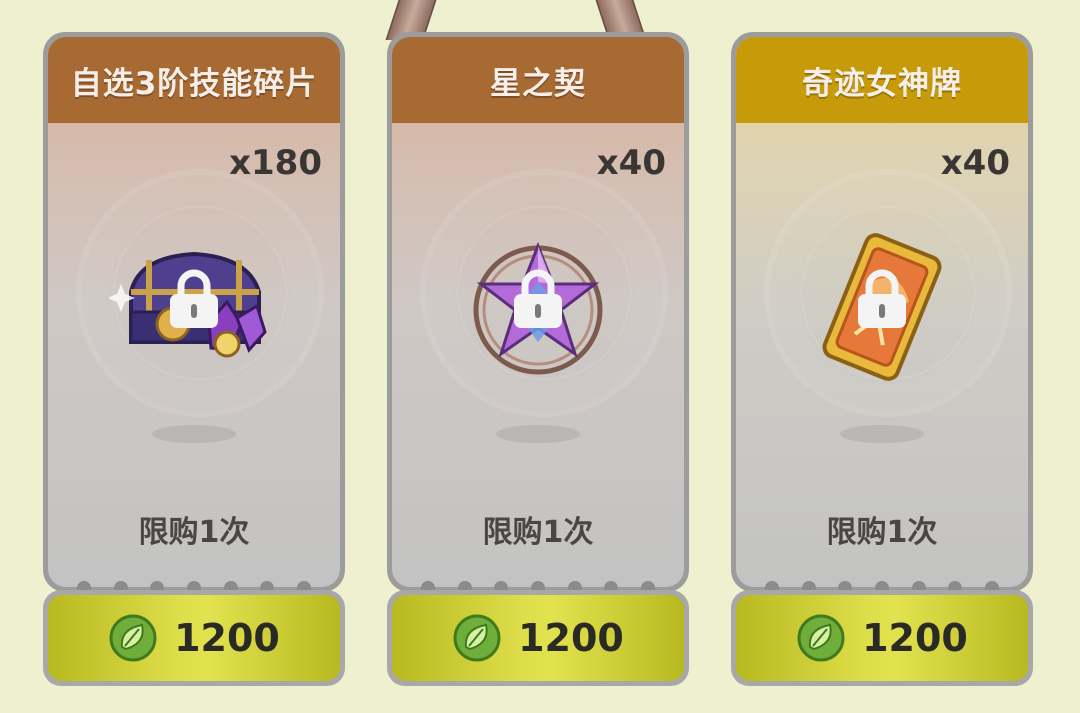 The width and height of the screenshot is (1080, 713). Describe the element at coordinates (194, 80) in the screenshot. I see `card-title: 自选3阶技能碎片` at that location.